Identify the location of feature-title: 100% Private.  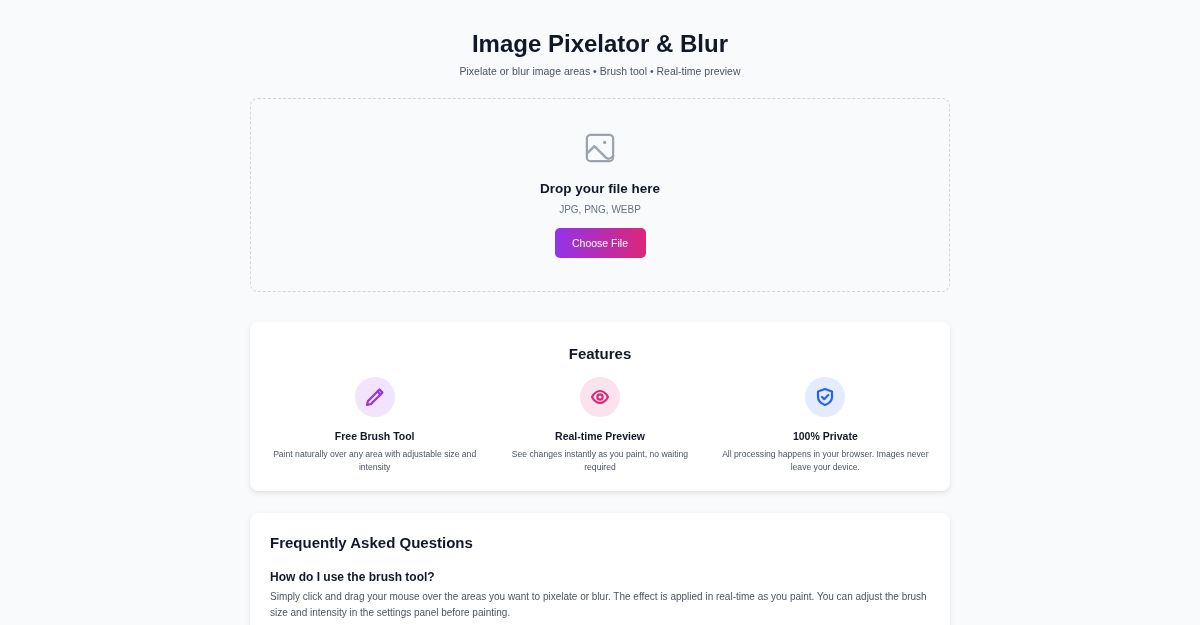
(825, 436).